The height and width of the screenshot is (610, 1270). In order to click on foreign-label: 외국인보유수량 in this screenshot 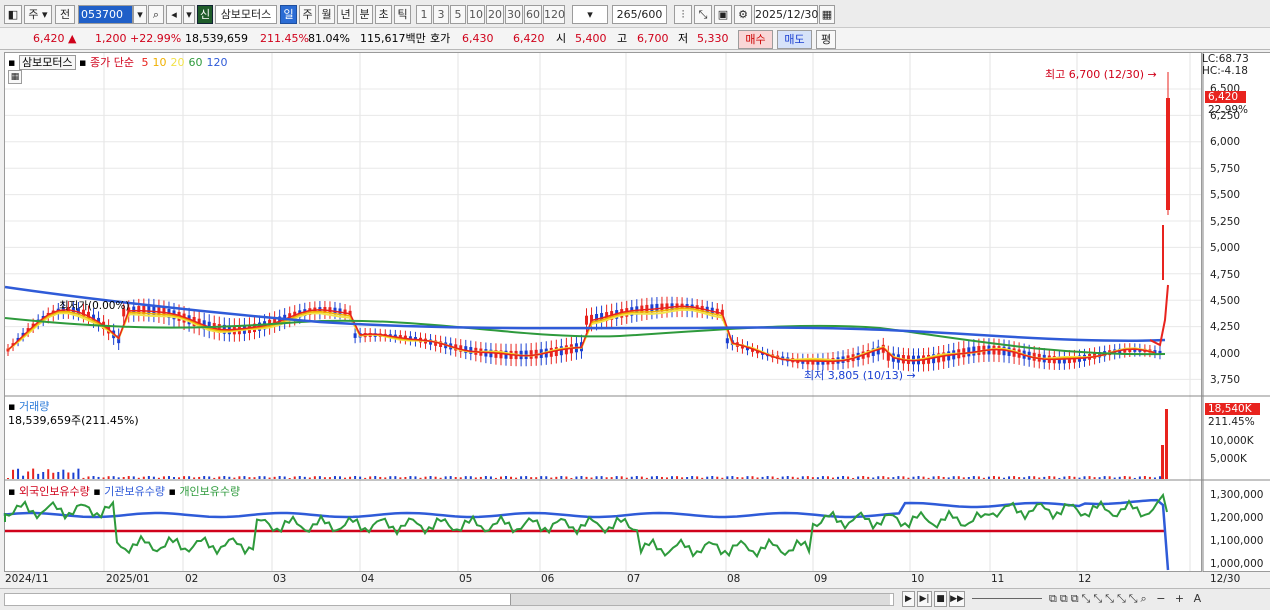, I will do `click(54, 491)`.